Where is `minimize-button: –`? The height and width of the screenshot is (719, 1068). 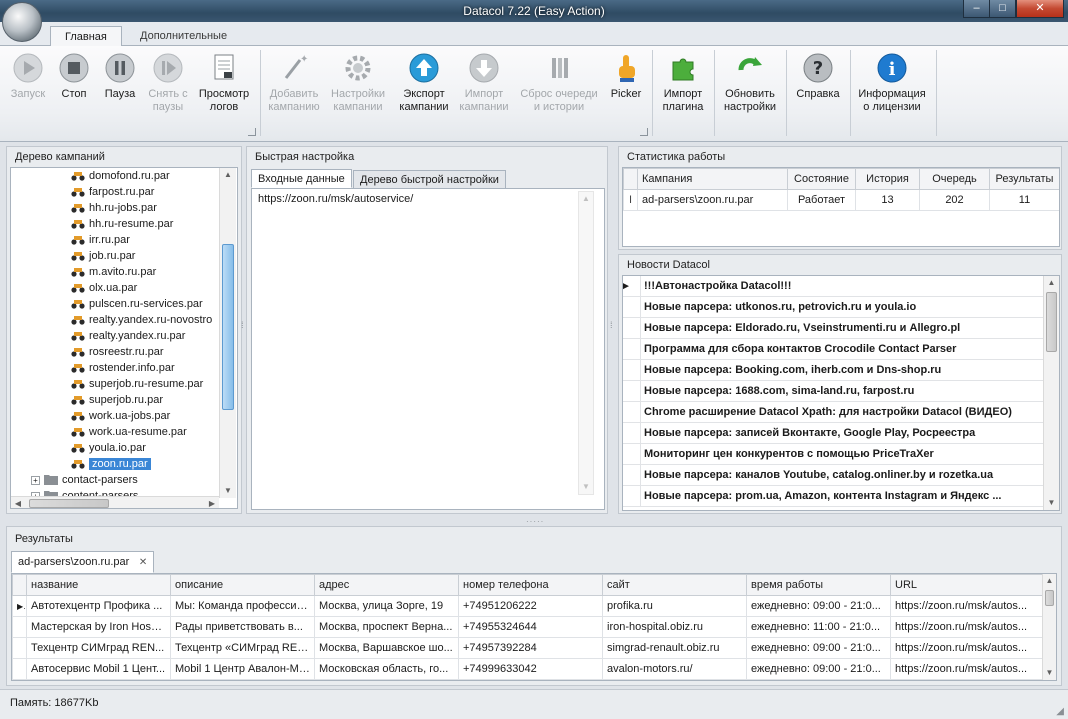
minimize-button: – is located at coordinates (976, 9).